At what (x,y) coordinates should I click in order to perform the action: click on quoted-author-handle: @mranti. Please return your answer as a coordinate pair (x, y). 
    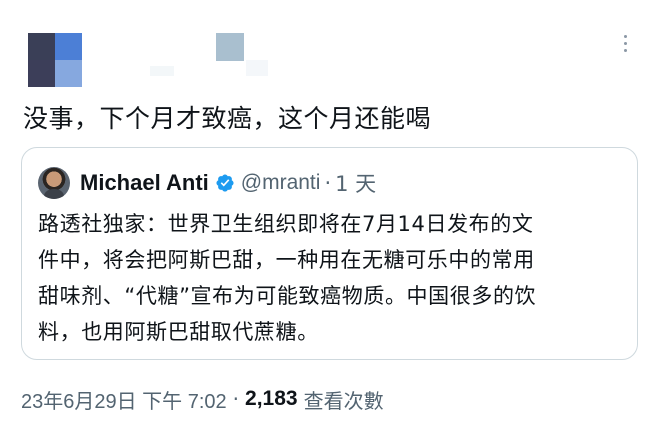
    Looking at the image, I should click on (281, 183).